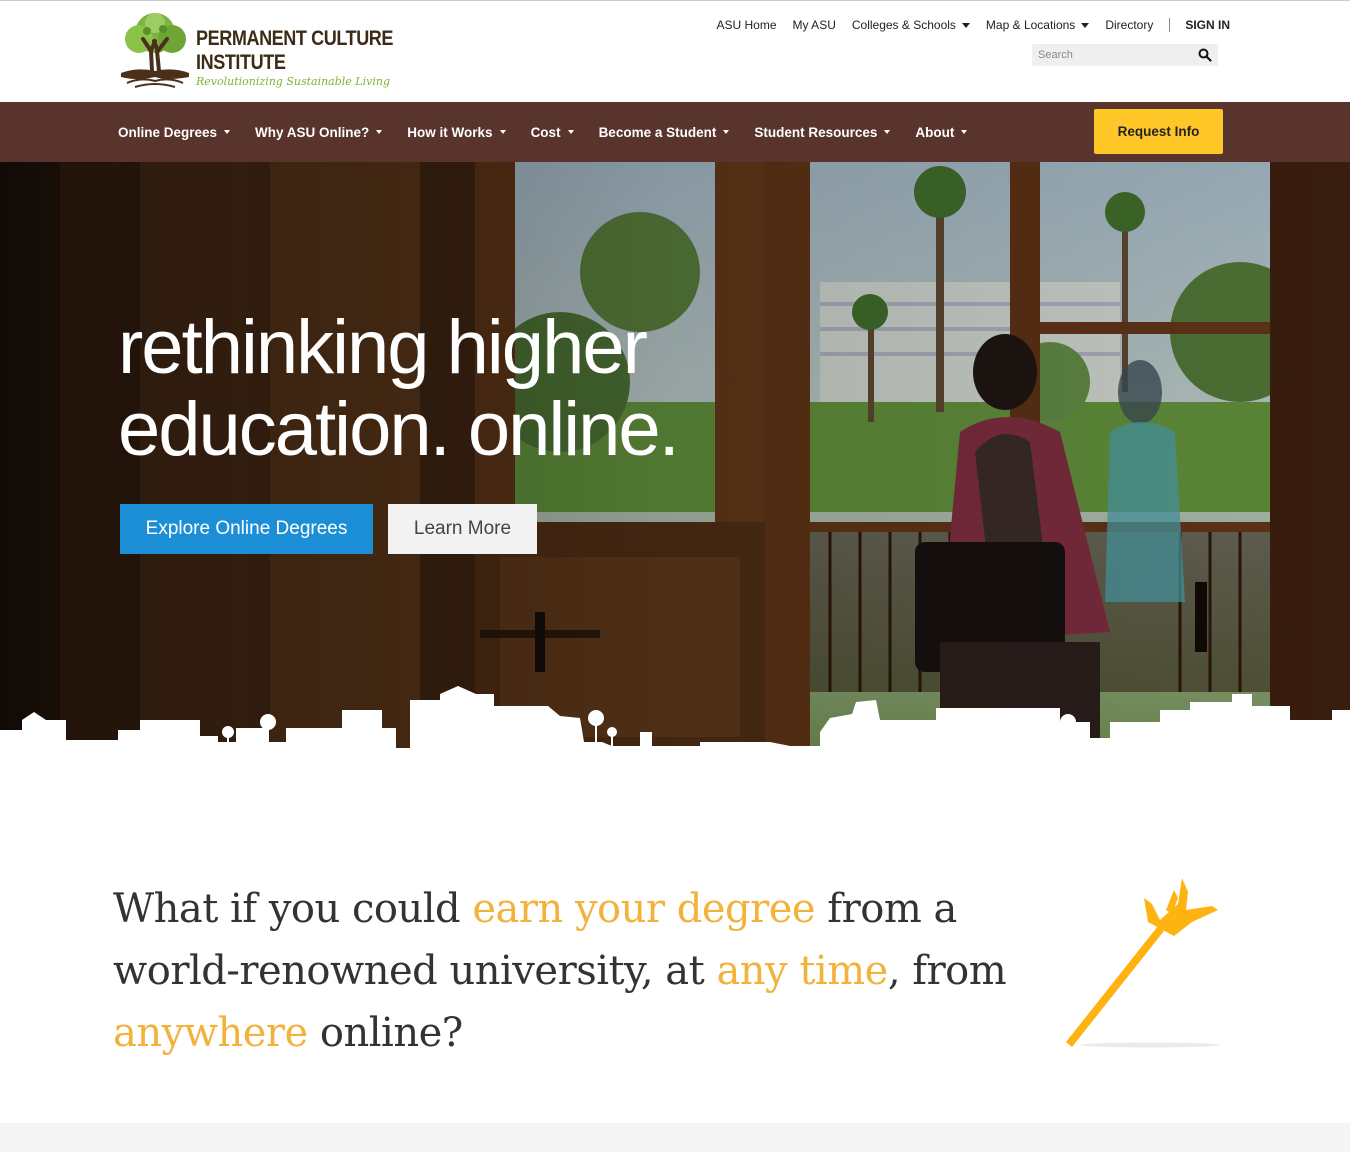 The height and width of the screenshot is (1152, 1350). What do you see at coordinates (644, 909) in the screenshot?
I see `intro-highlight: earn your degree` at bounding box center [644, 909].